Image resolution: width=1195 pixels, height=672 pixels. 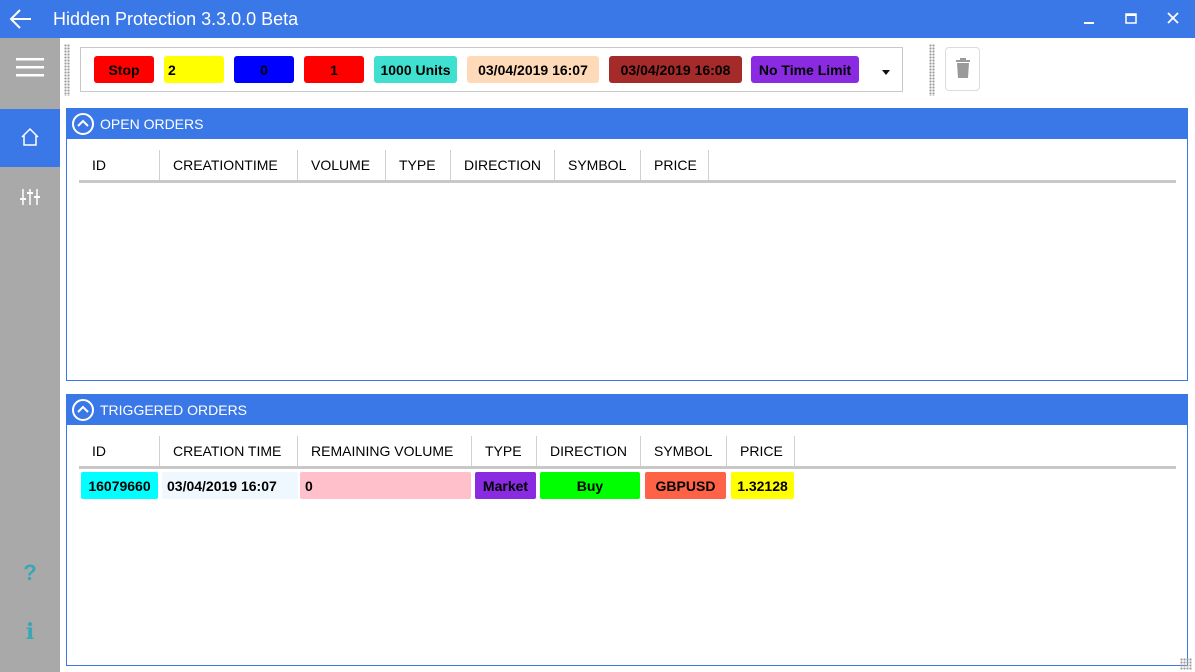 I want to click on sidebar-item-home, so click(x=30, y=138).